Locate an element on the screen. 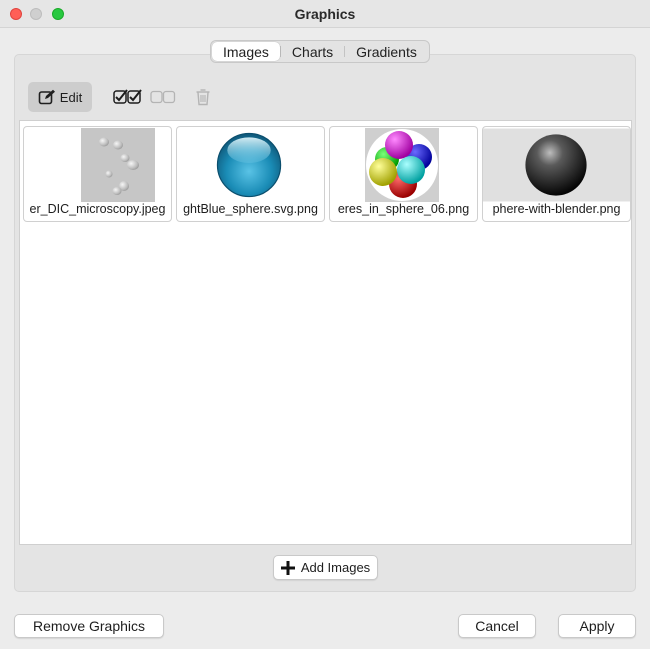 This screenshot has width=650, height=649. image-tile-label: ghtBlue_sphere.svg.png is located at coordinates (250, 209).